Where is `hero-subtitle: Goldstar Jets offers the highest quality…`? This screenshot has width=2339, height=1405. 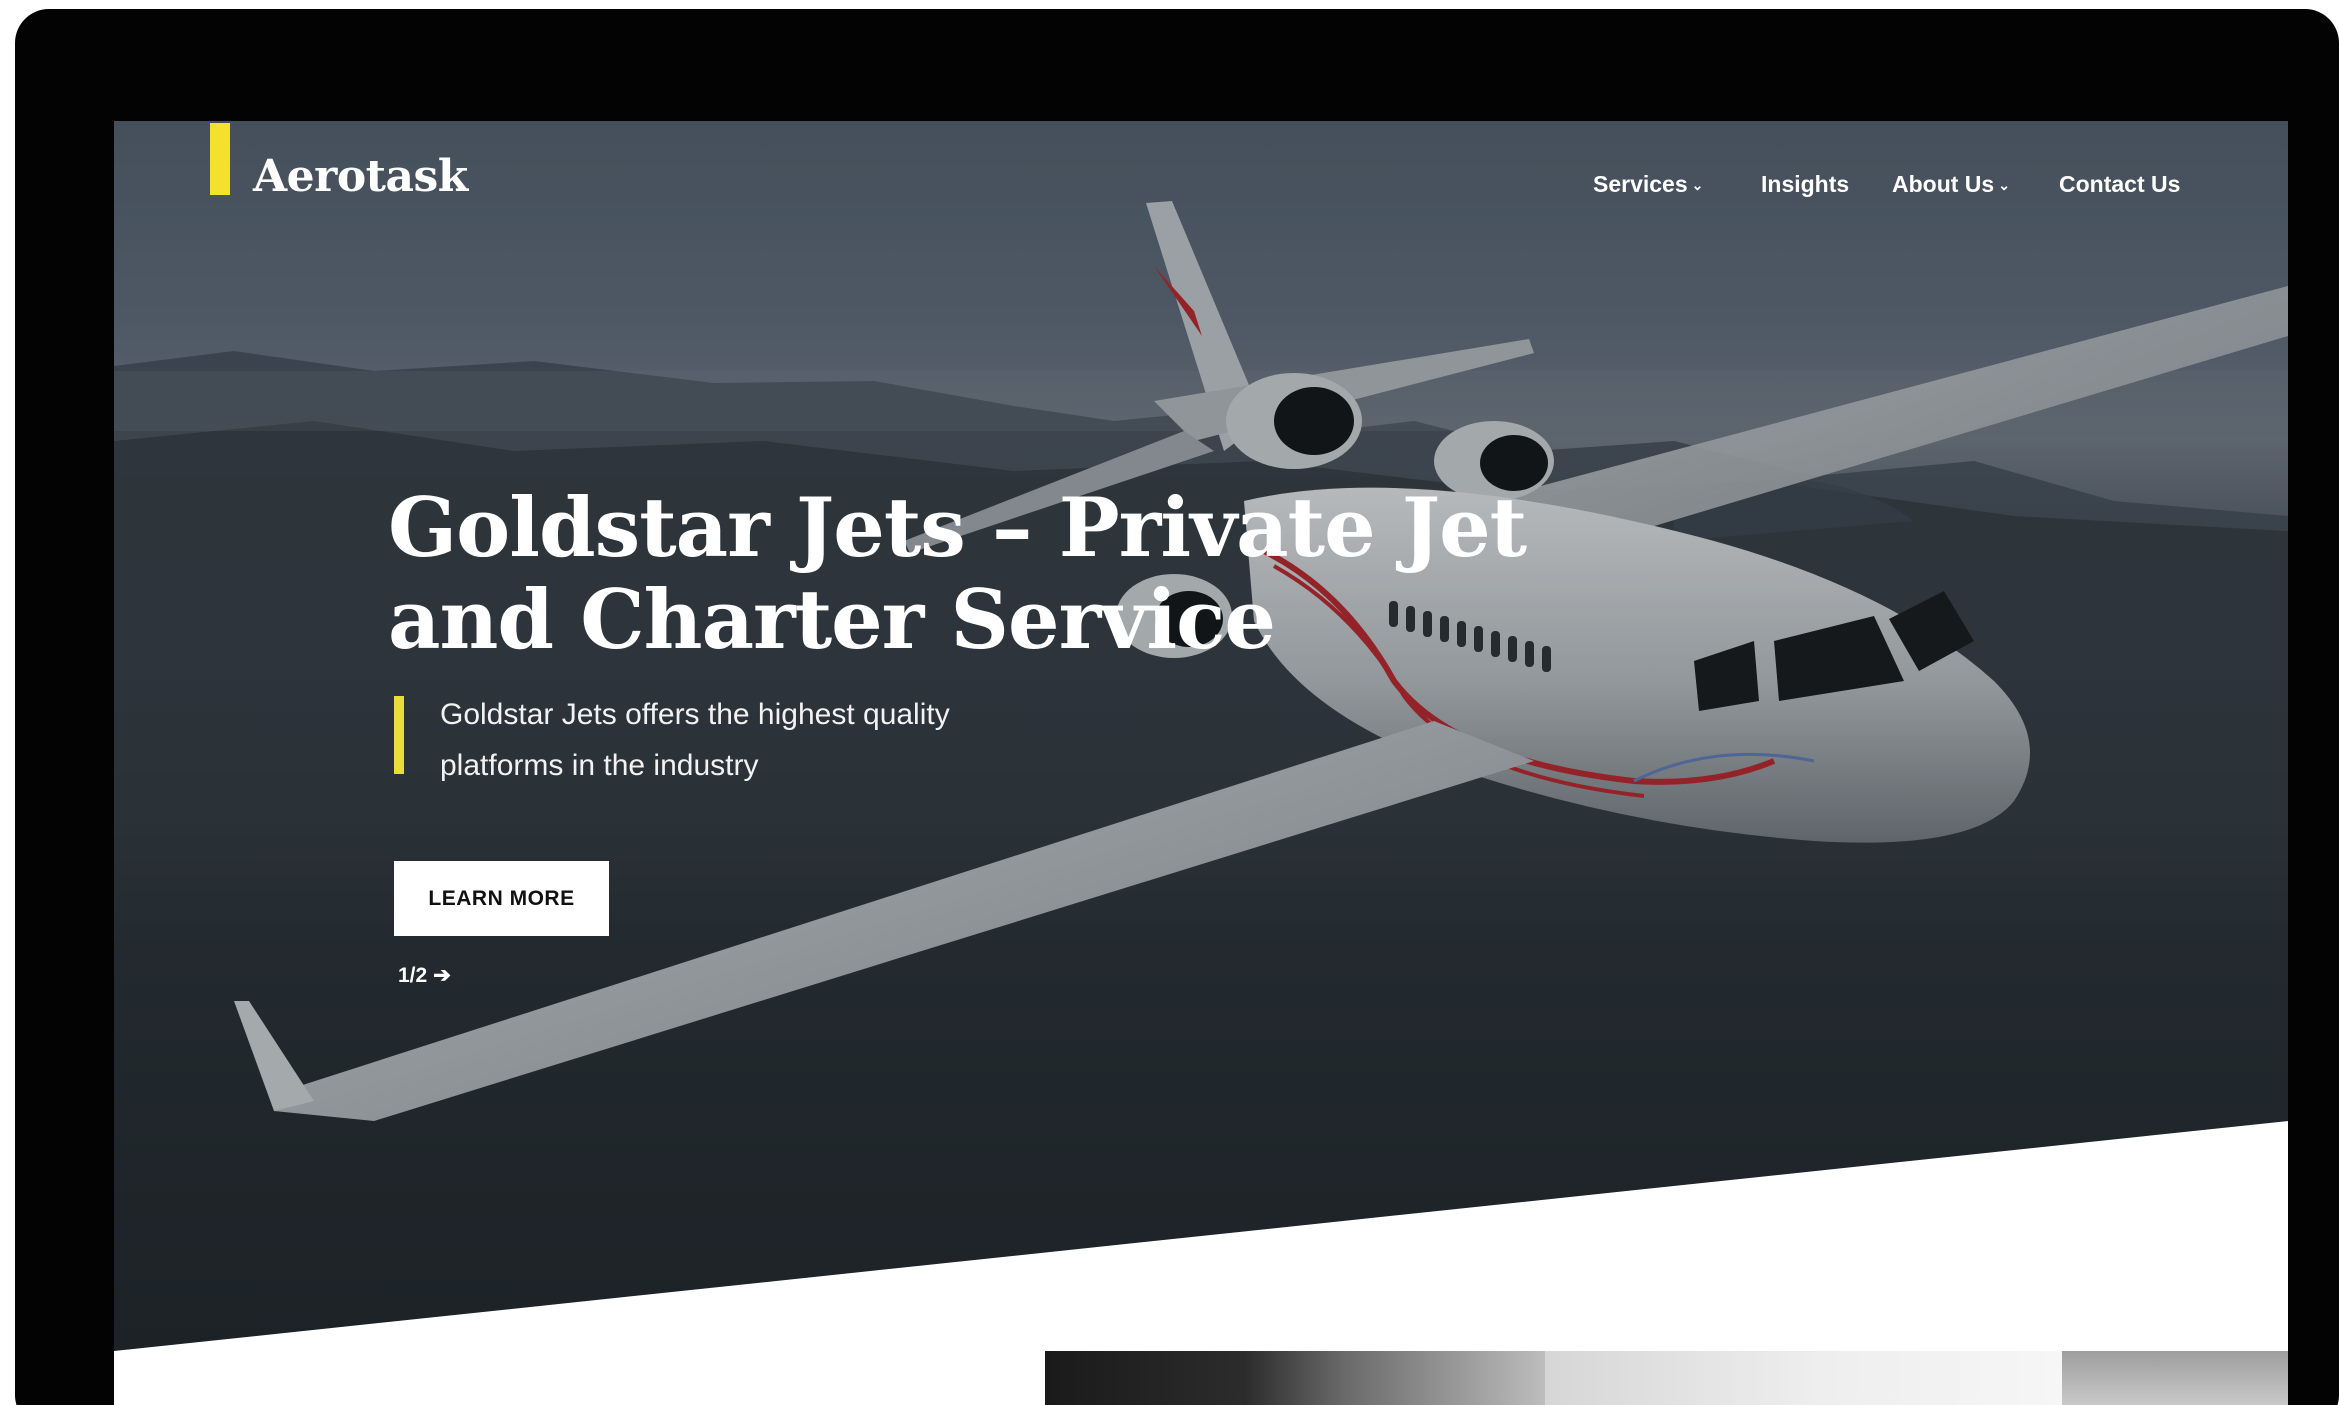
hero-subtitle: Goldstar Jets offers the highest quality… is located at coordinates (780, 740).